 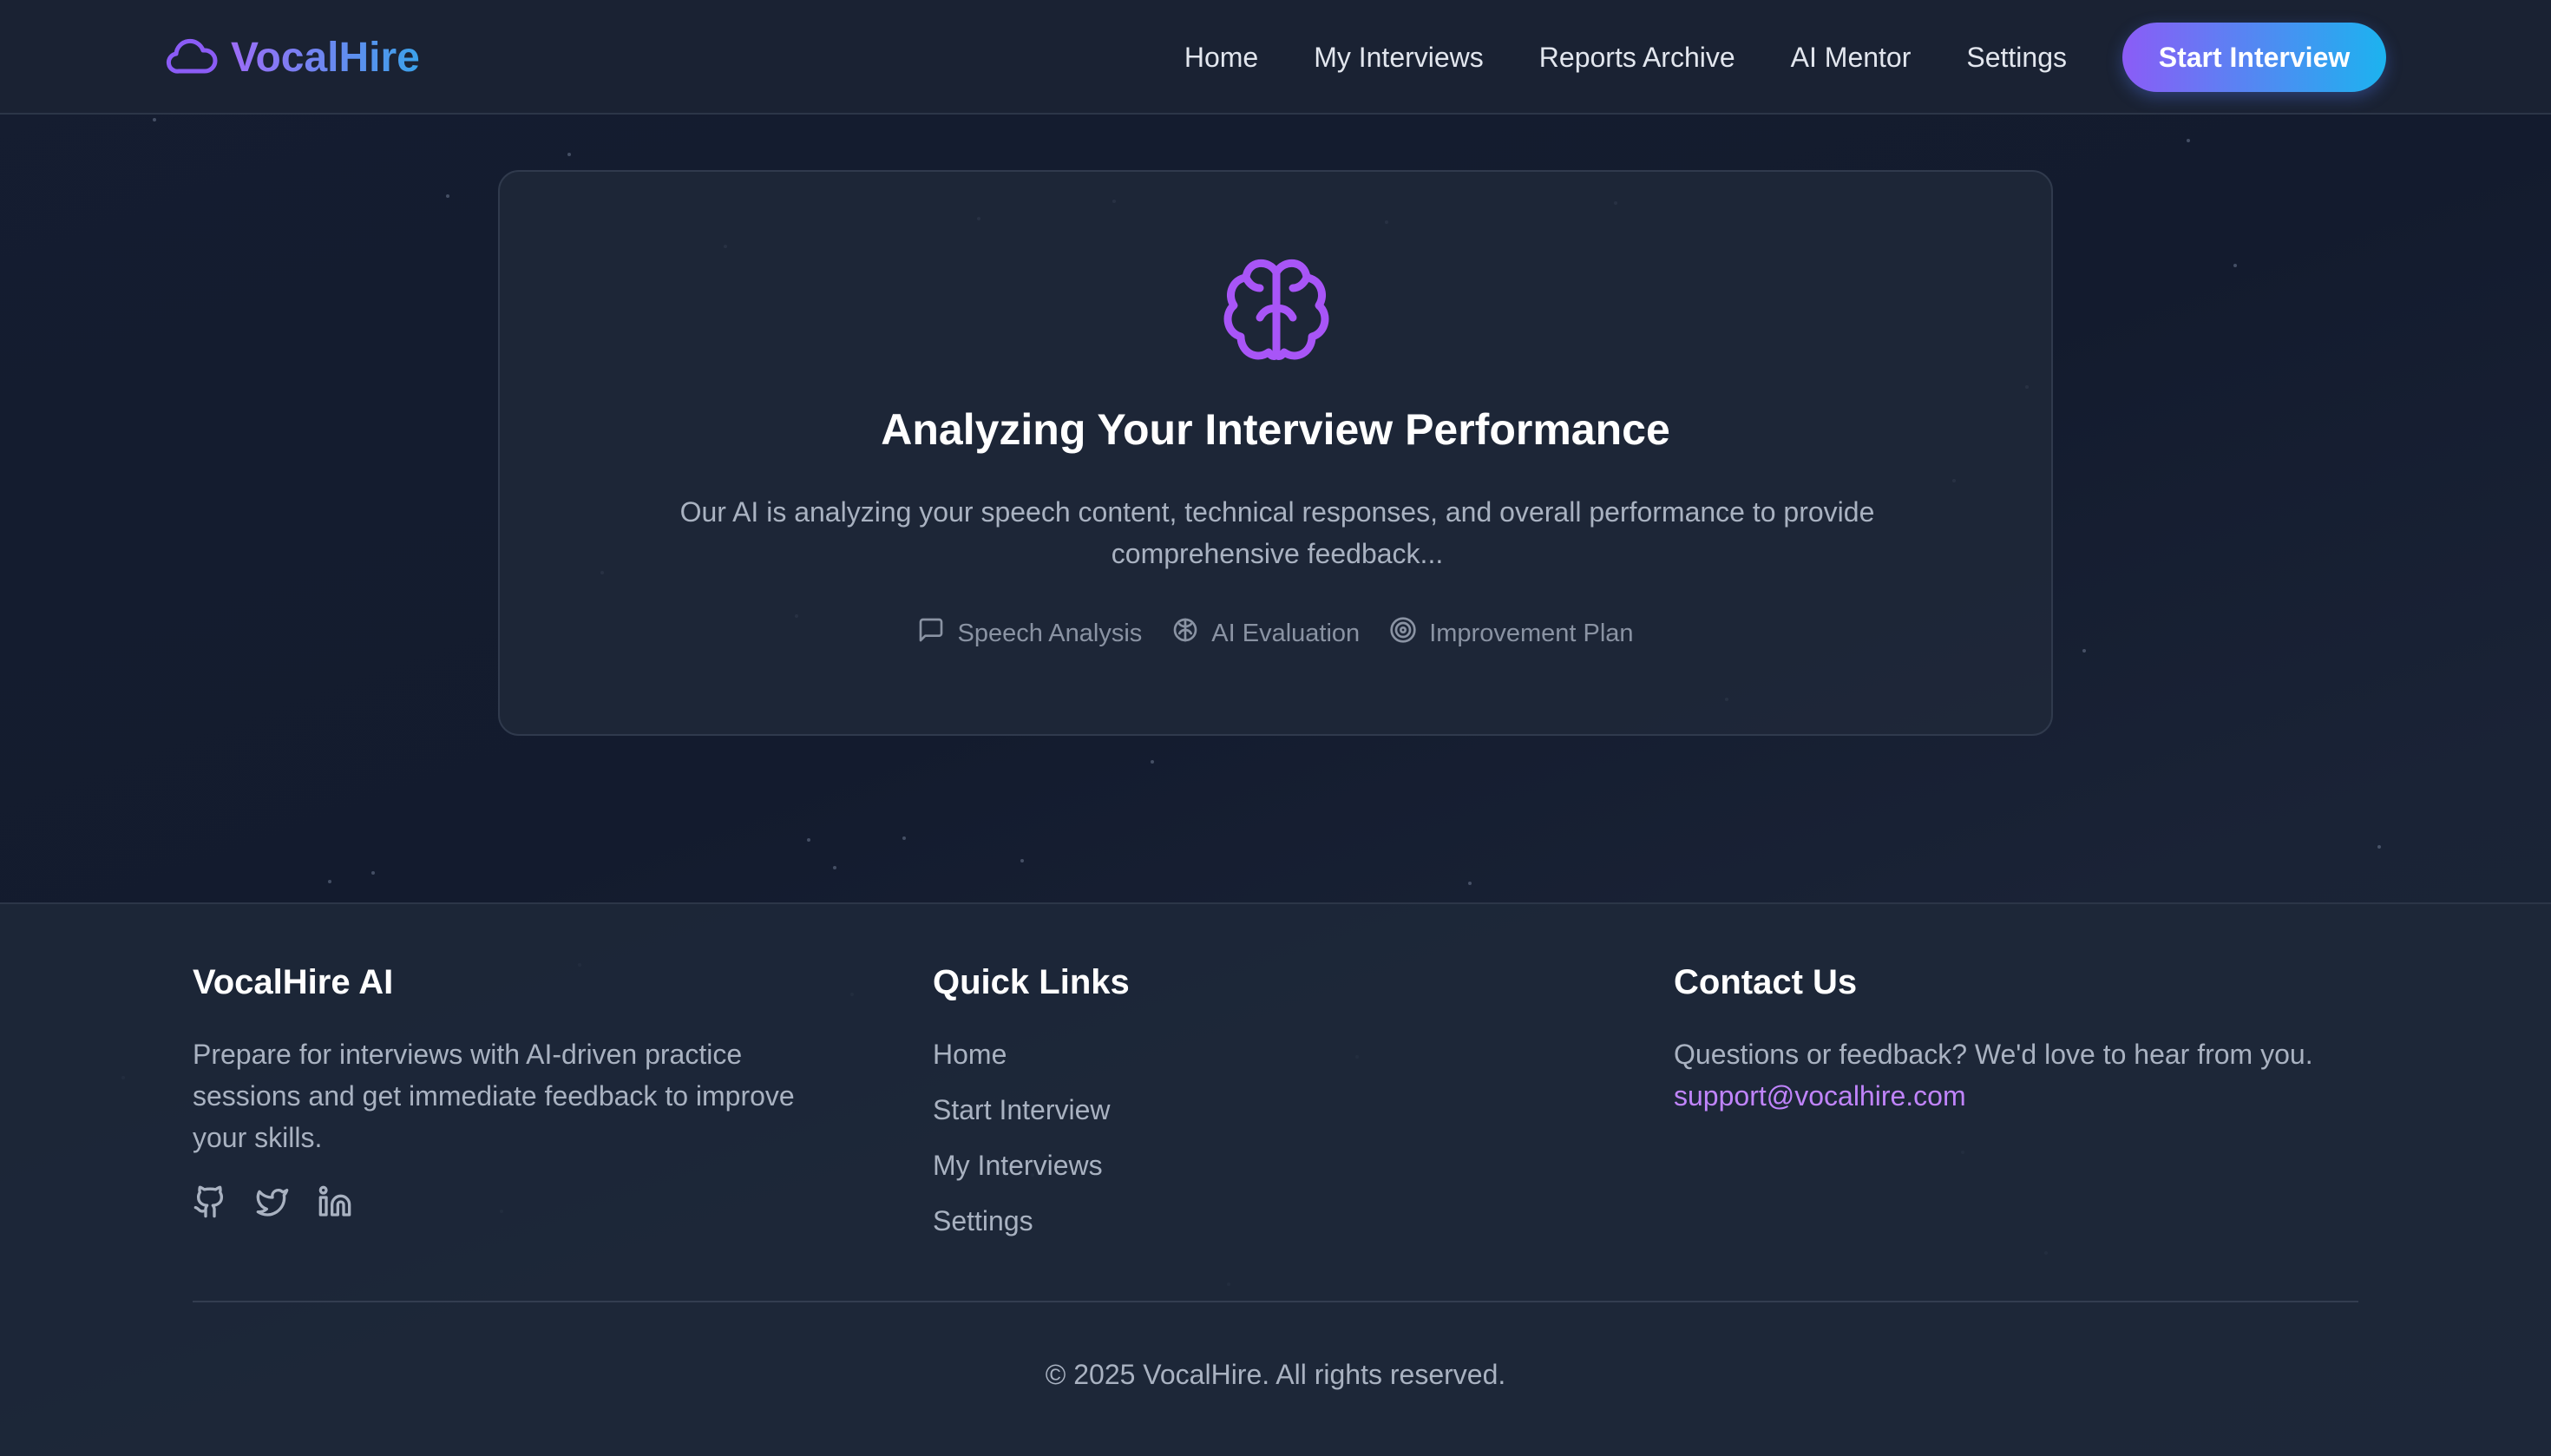 I want to click on footer-link-settings: Settings, so click(x=1193, y=1221).